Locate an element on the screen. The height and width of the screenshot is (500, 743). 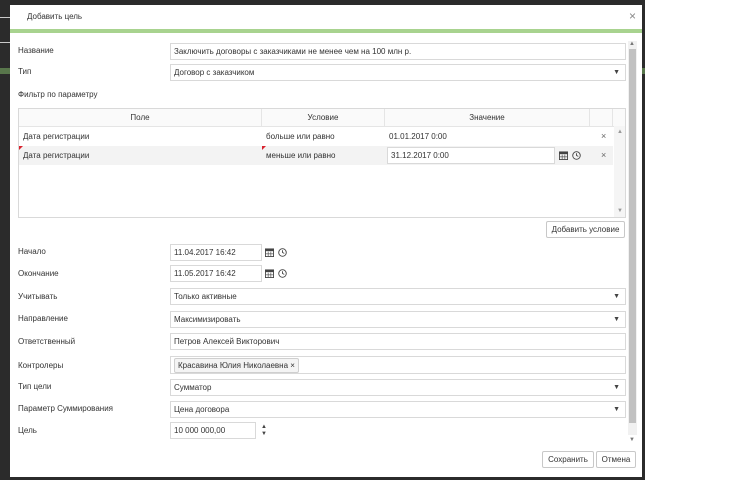
row-condition-cell: меньше или равно is located at coordinates (323, 155).